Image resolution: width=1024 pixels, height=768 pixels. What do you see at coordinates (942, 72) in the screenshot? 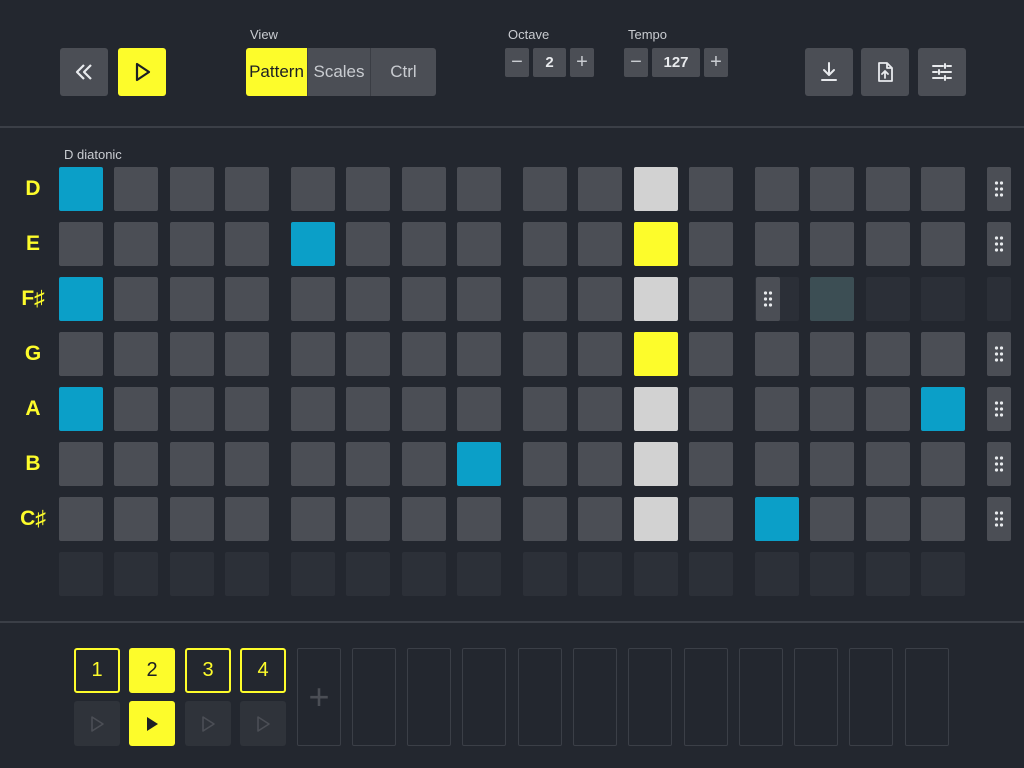
I see `settings-button` at bounding box center [942, 72].